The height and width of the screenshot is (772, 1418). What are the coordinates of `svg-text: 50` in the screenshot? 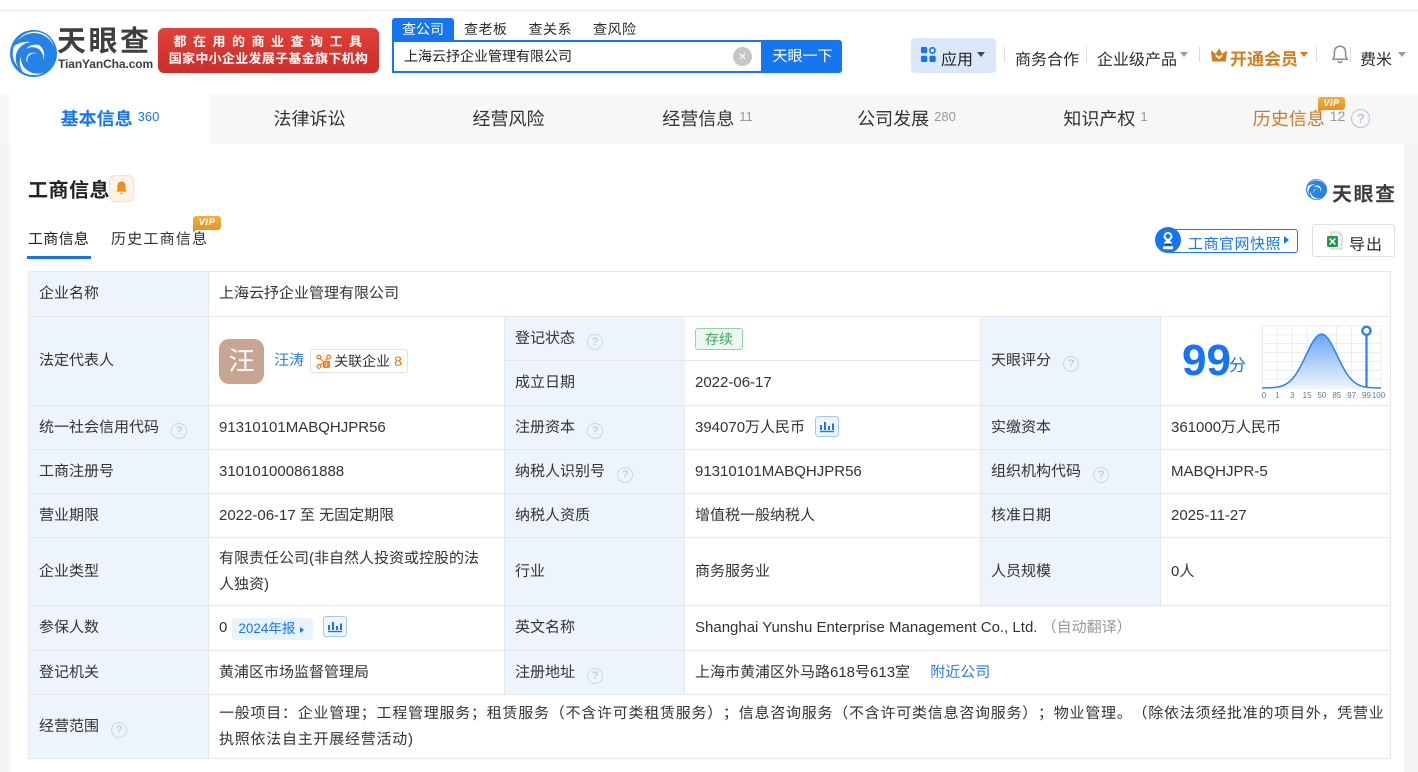 It's located at (1321, 395).